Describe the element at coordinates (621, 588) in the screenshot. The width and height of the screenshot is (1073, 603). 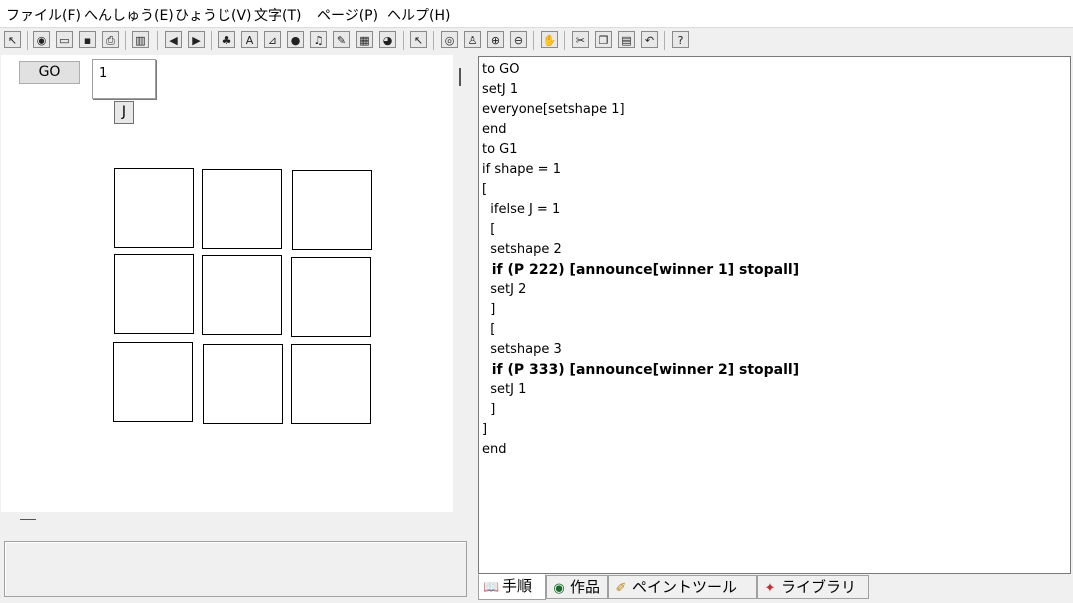
I see `paint-brush-icon: ✐` at that location.